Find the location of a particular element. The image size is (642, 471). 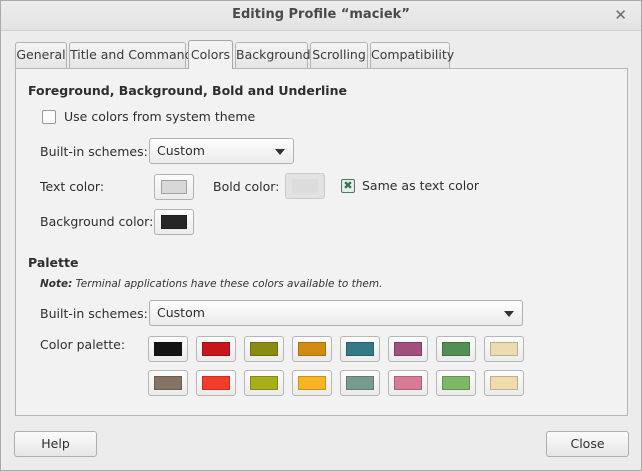

palette-builtin-schemes-value: Custom is located at coordinates (181, 312).